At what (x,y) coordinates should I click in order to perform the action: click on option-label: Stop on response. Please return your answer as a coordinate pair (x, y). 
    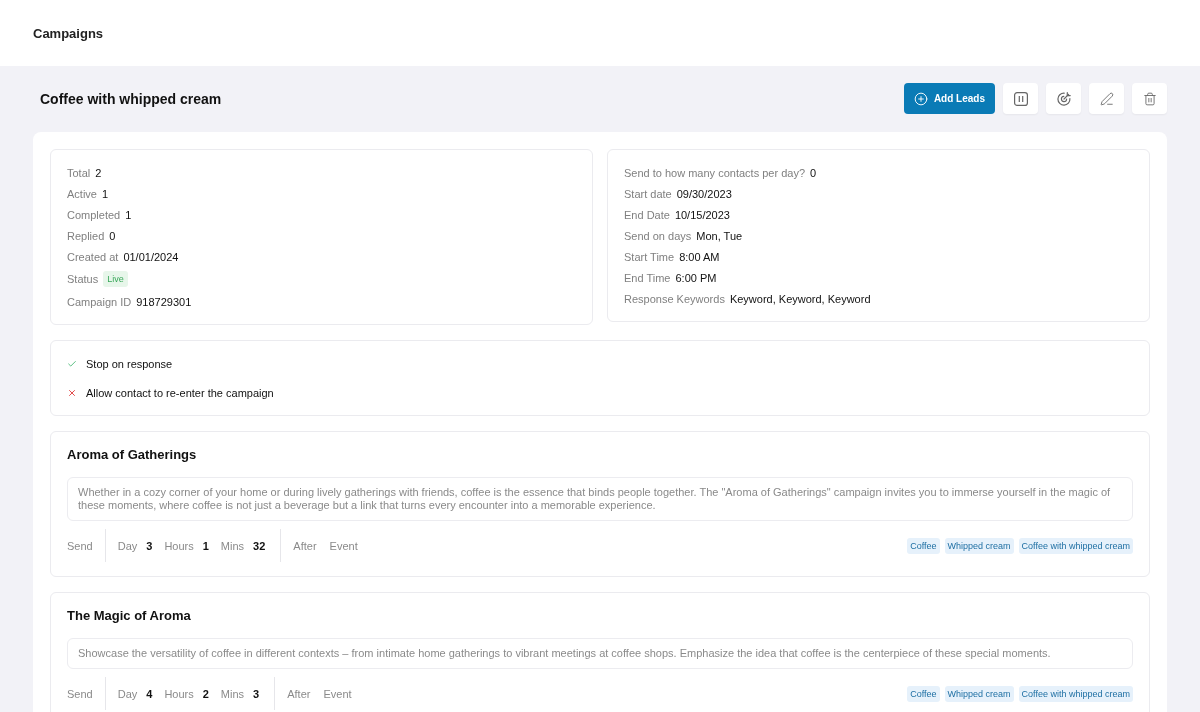
    Looking at the image, I should click on (129, 363).